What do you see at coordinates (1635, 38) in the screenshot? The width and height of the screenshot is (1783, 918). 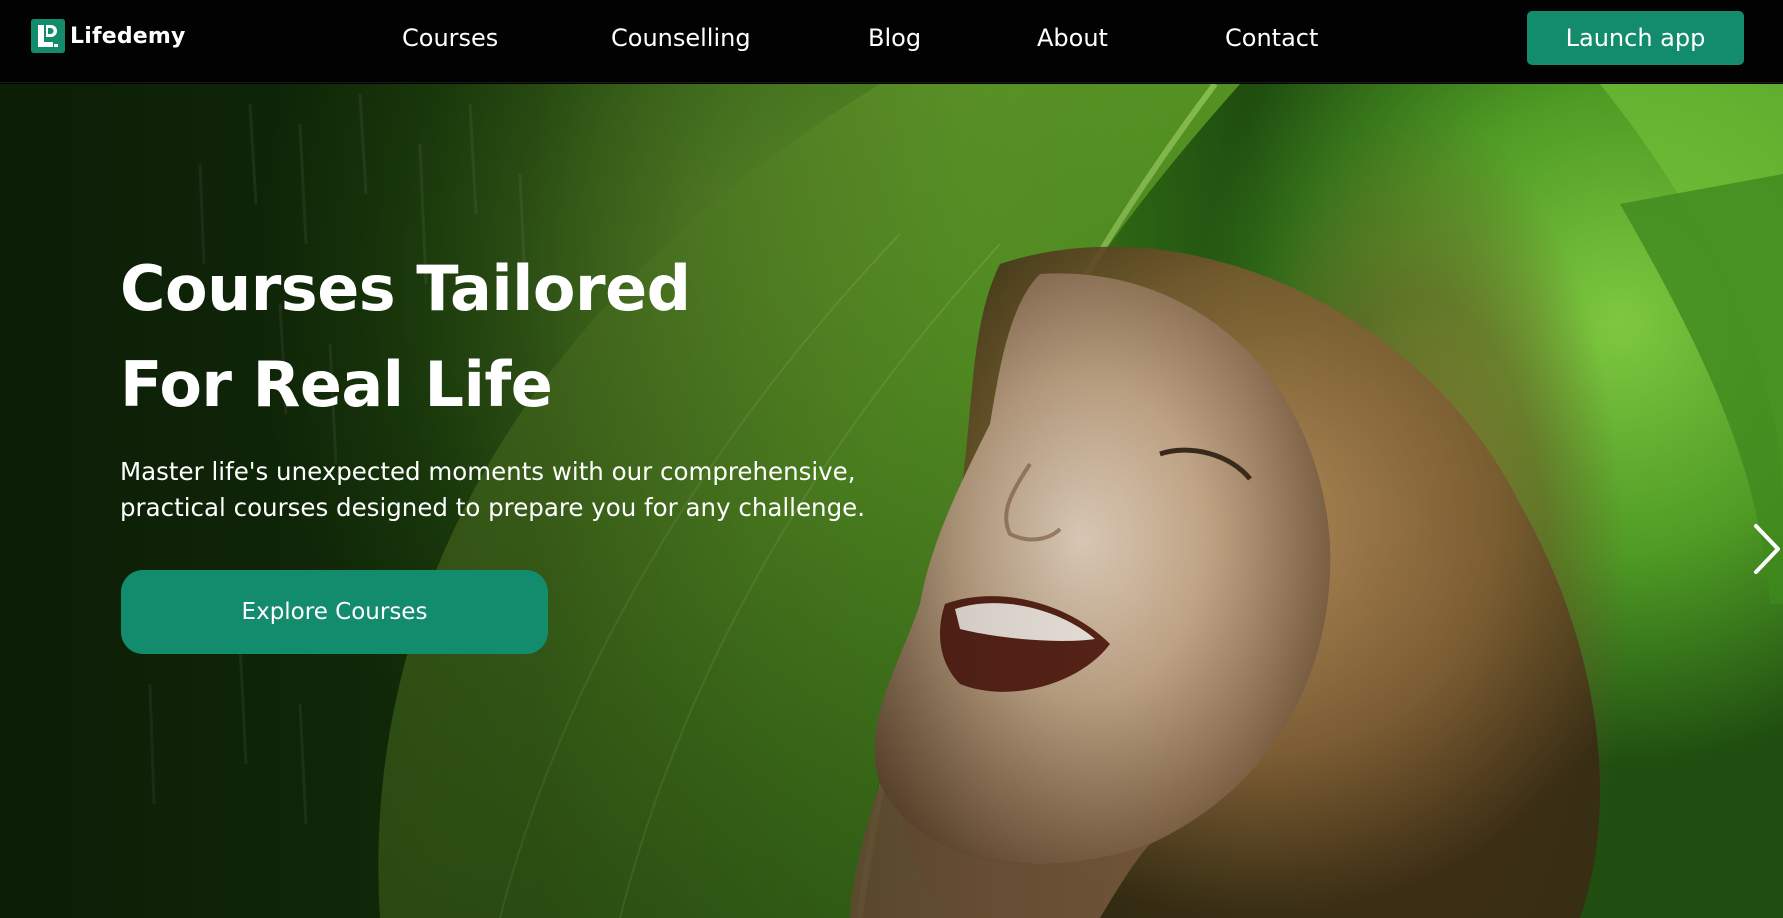 I see `launch-app-button: Launch app` at bounding box center [1635, 38].